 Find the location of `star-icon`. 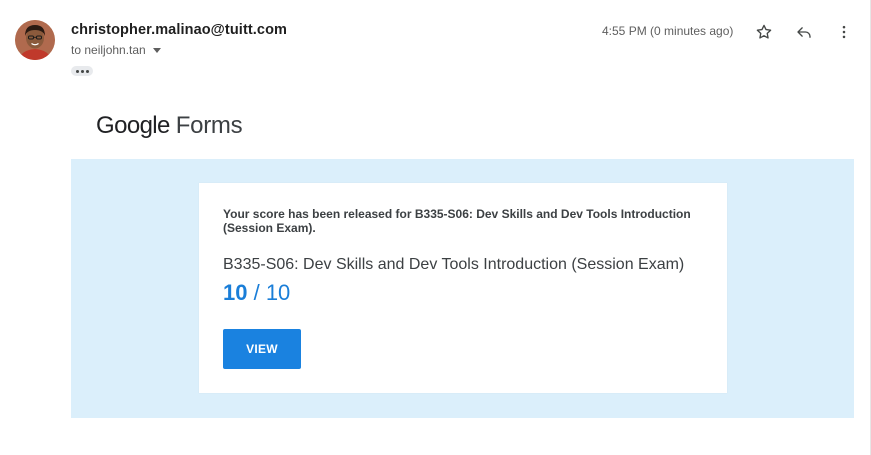

star-icon is located at coordinates (764, 31).